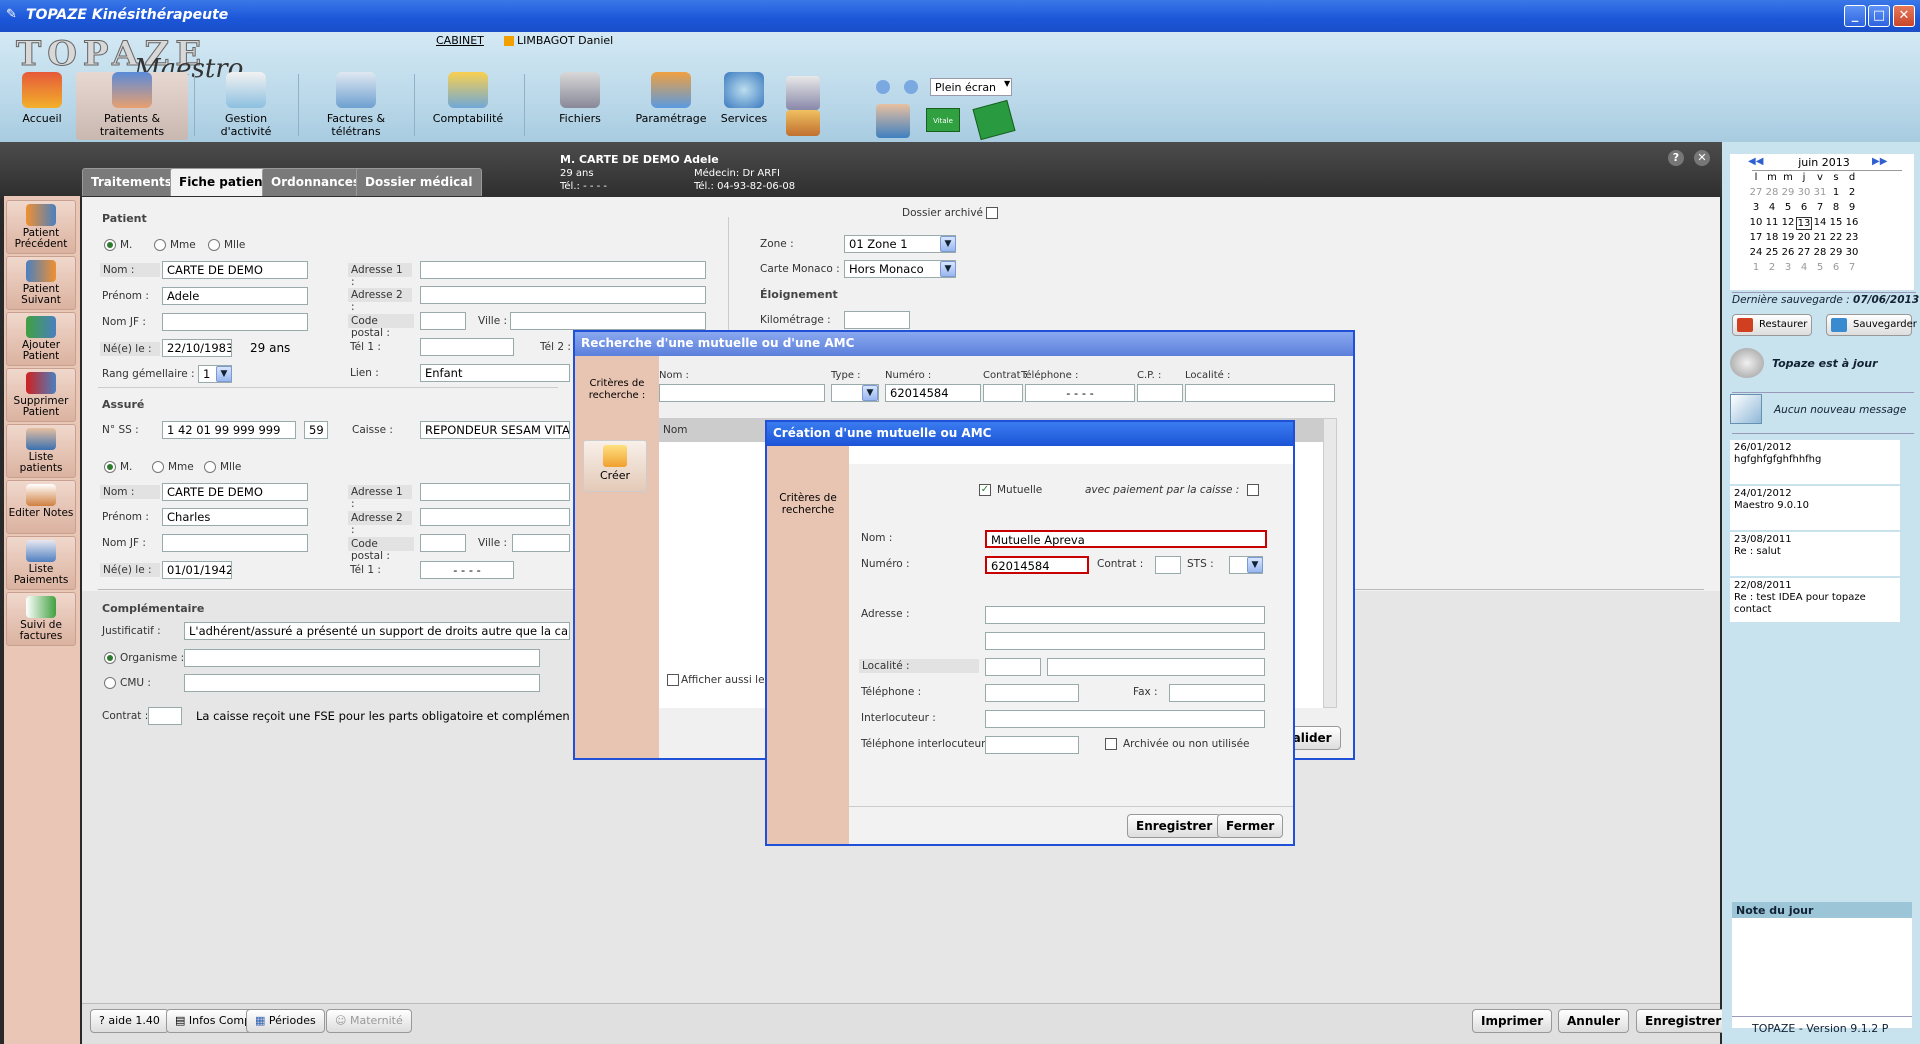 The height and width of the screenshot is (1044, 1920). What do you see at coordinates (1804, 237) in the screenshot?
I see `calendar-day: 20` at bounding box center [1804, 237].